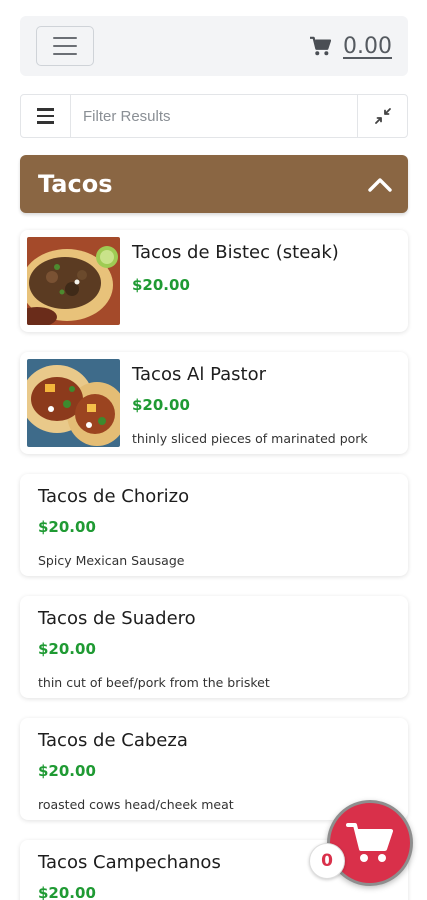 Image resolution: width=427 pixels, height=900 pixels. What do you see at coordinates (65, 38) in the screenshot?
I see `hamburger-icon` at bounding box center [65, 38].